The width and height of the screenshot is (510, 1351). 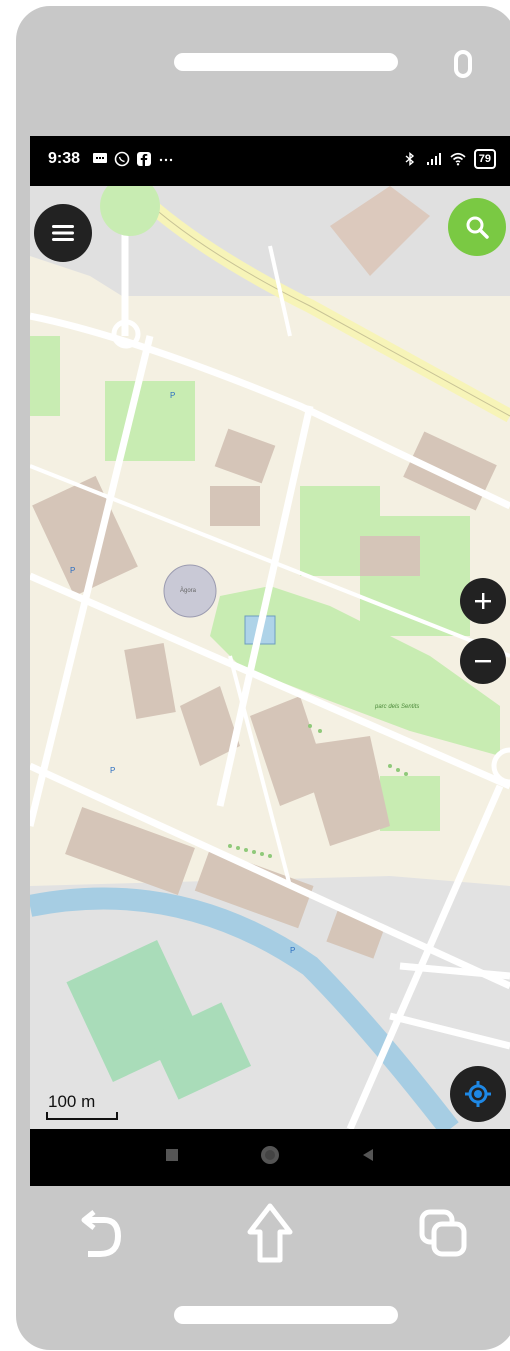 I want to click on minus-icon, so click(x=483, y=661).